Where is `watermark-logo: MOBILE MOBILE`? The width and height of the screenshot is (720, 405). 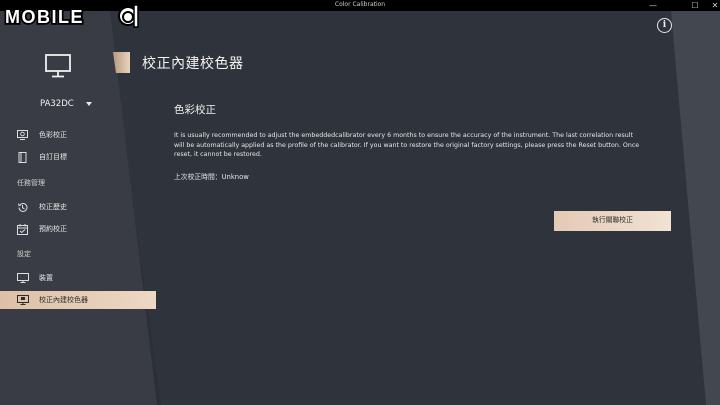
watermark-logo: MOBILE MOBILE is located at coordinates (71, 16).